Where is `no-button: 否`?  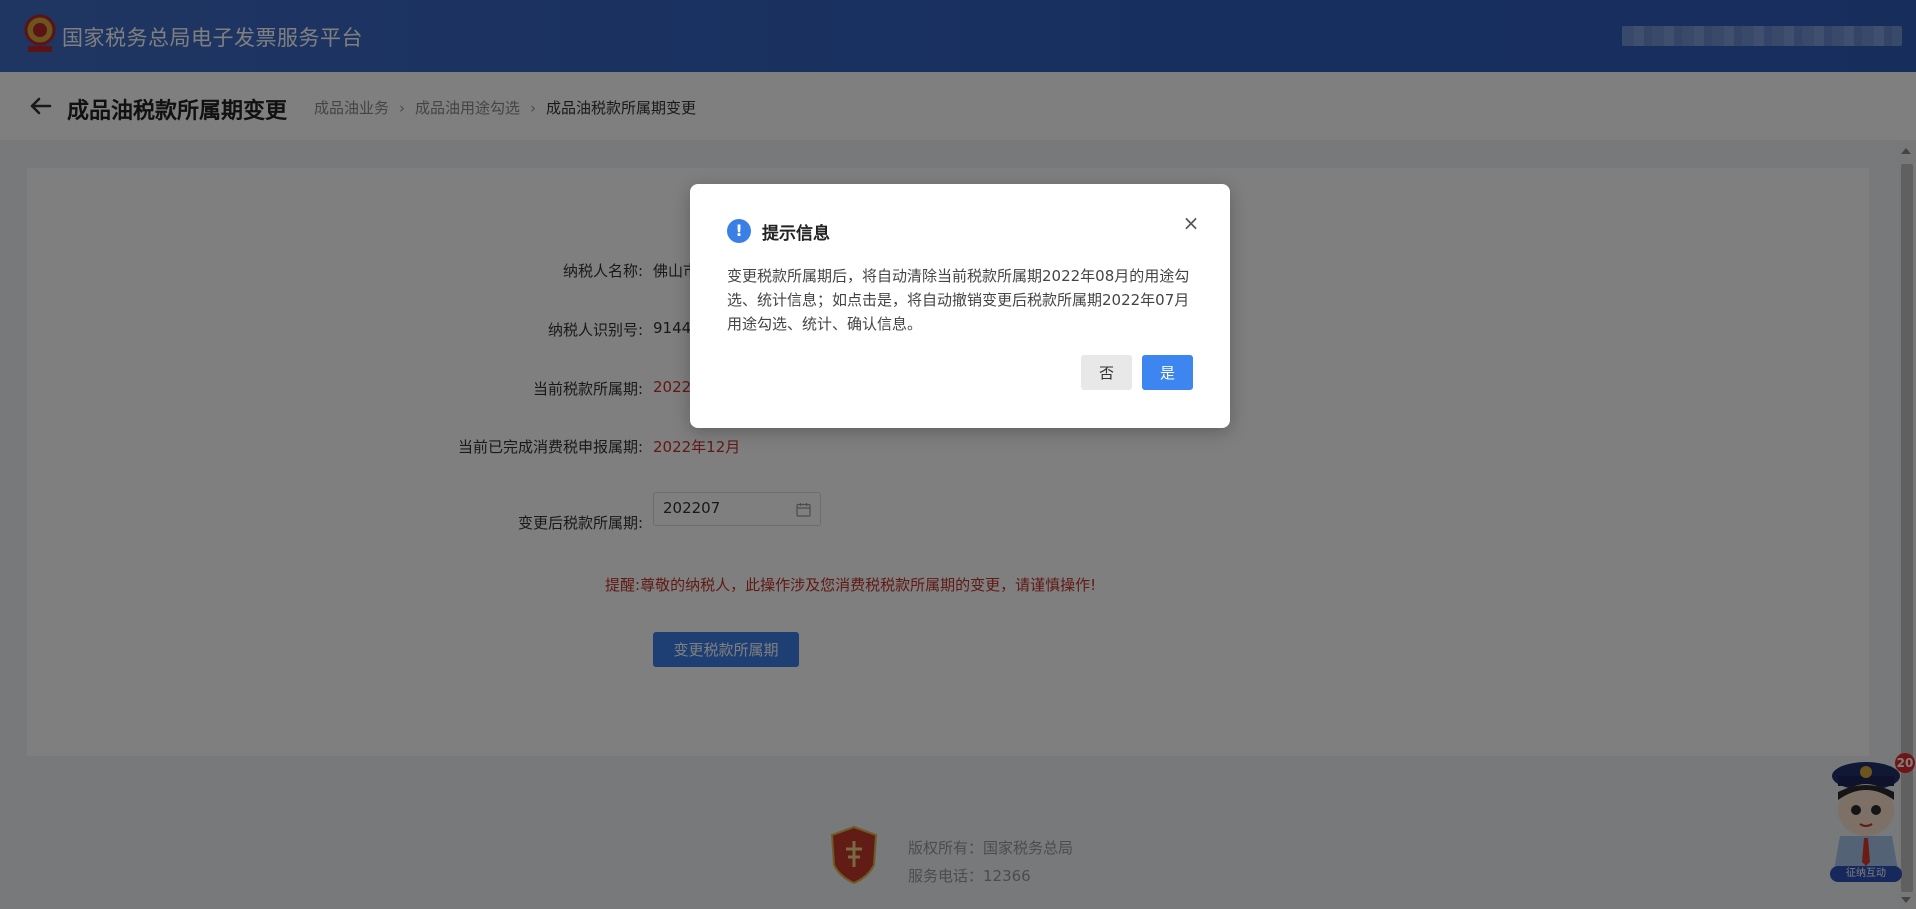 no-button: 否 is located at coordinates (1106, 372).